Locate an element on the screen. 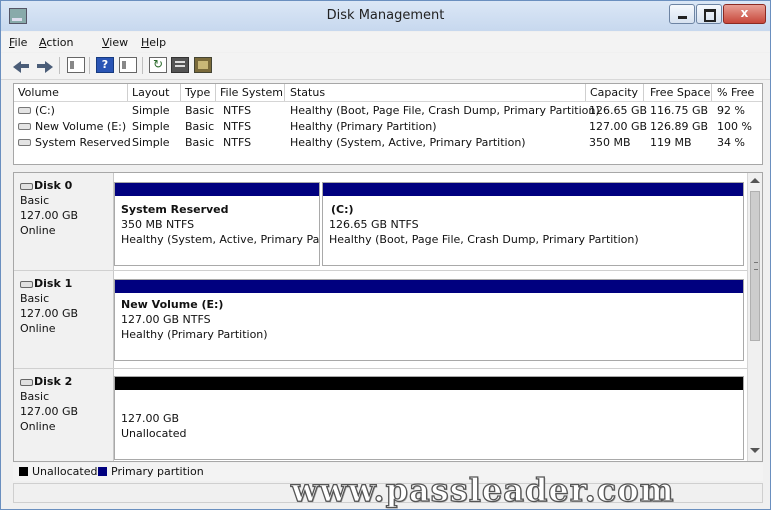 The height and width of the screenshot is (510, 771). window-title: Disk Management is located at coordinates (385, 15).